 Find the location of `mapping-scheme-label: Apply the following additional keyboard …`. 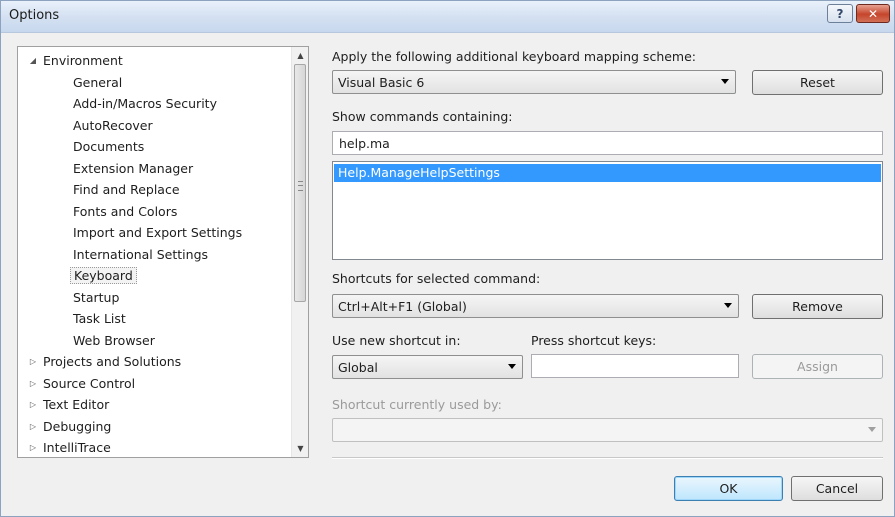

mapping-scheme-label: Apply the following additional keyboard … is located at coordinates (514, 56).